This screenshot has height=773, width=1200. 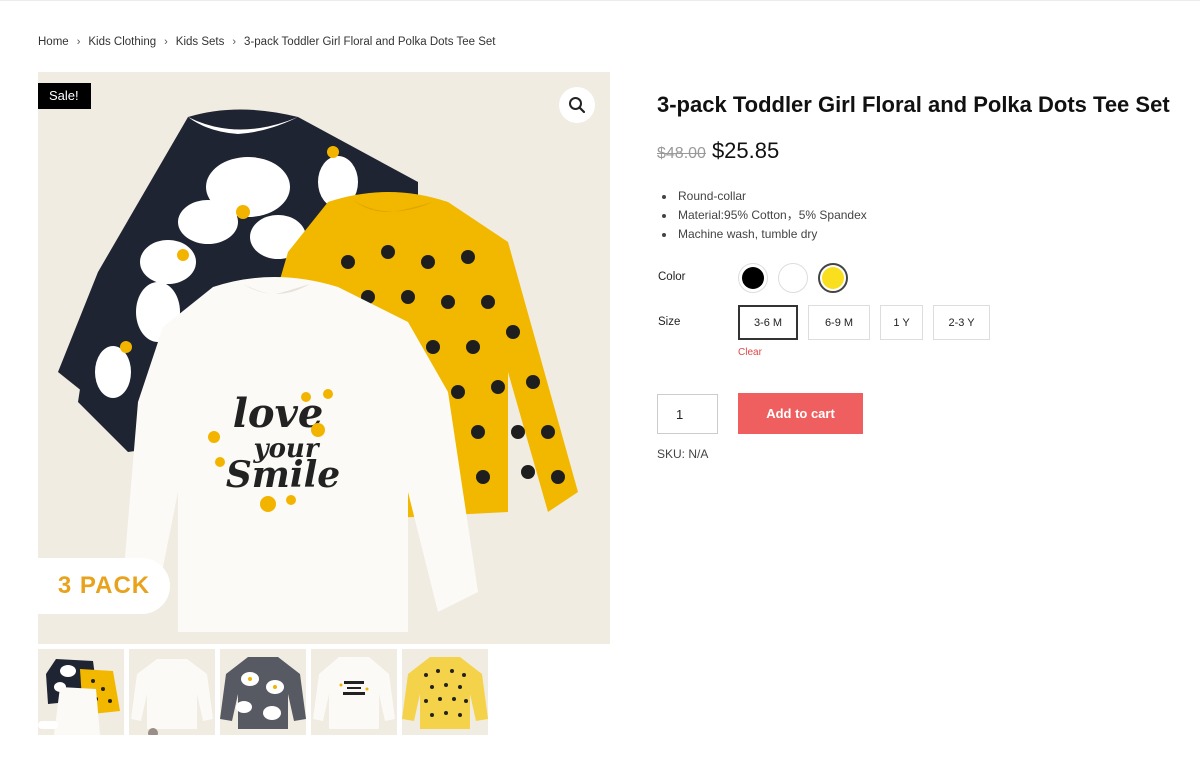 I want to click on size-option-2-3y: 2-3 Y, so click(x=961, y=322).